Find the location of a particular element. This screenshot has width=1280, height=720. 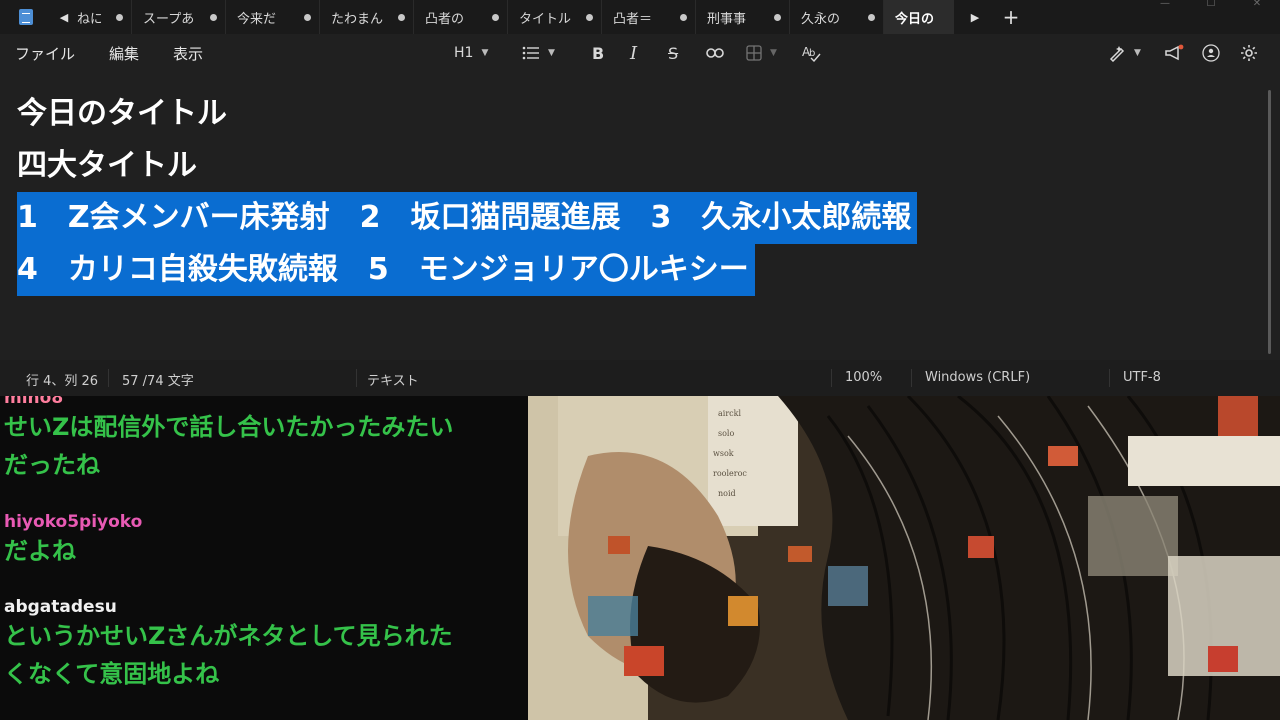

tab-label: 凸者の is located at coordinates (445, 19).